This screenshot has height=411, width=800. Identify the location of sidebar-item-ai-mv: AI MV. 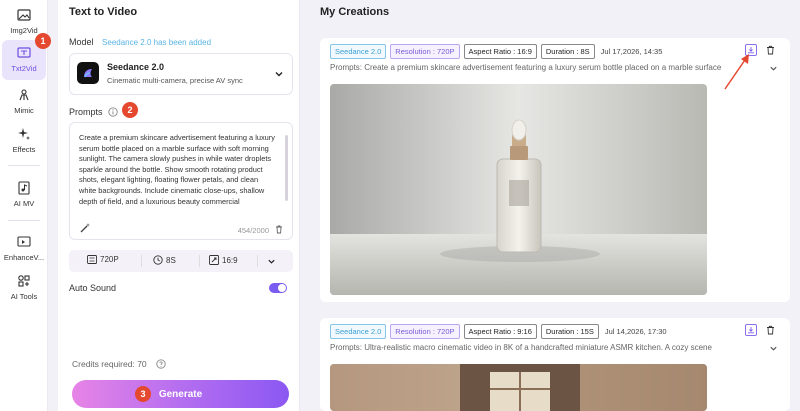
(24, 195).